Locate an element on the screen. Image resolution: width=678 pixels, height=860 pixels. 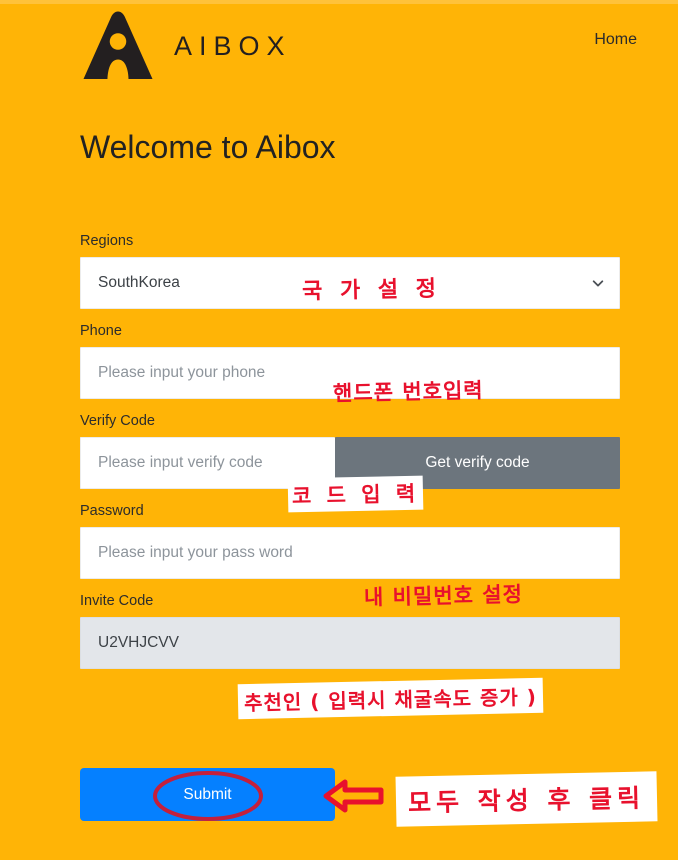
field-group-regions: Regions SouthKorea is located at coordinates (350, 270).